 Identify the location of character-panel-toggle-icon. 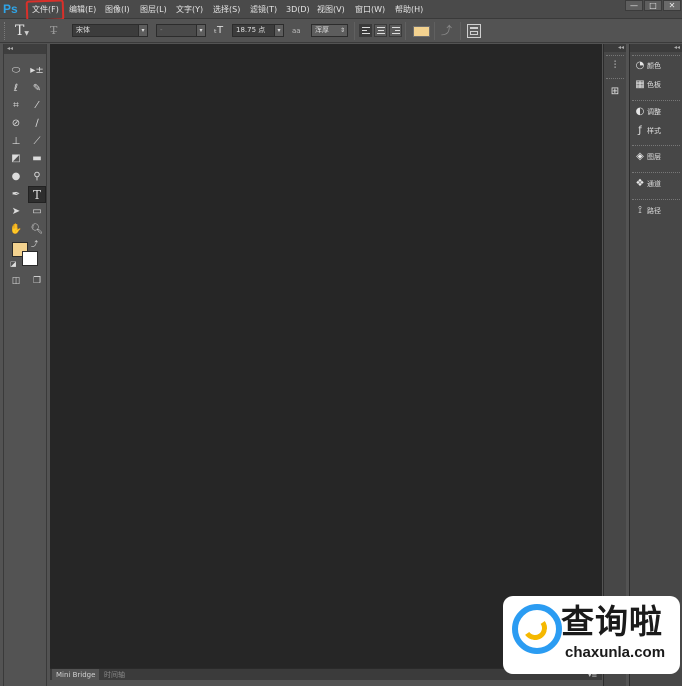
(474, 31).